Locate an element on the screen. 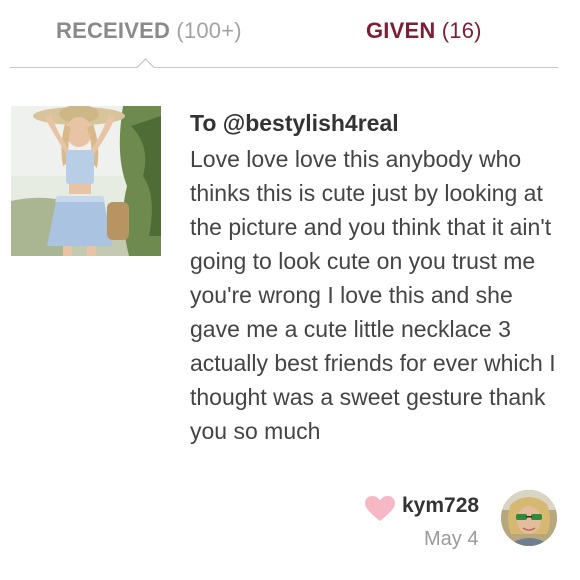  tab-divider is located at coordinates (284, 67).